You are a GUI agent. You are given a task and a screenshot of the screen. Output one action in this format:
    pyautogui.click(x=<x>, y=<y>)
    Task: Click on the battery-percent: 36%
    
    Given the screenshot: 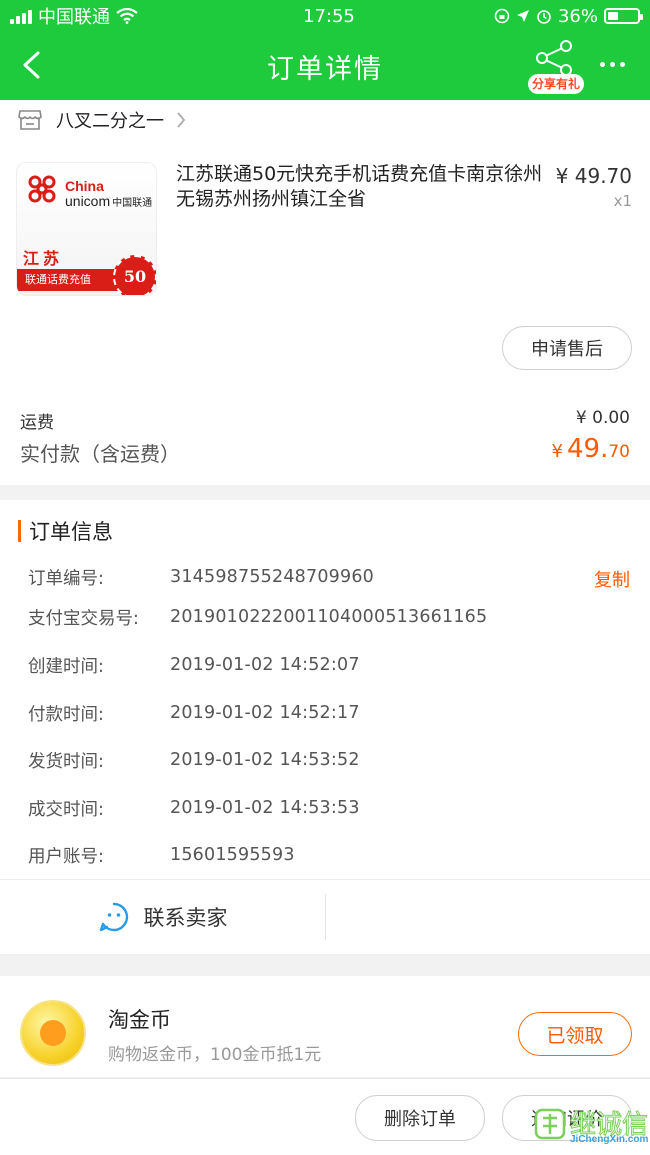 What is the action you would take?
    pyautogui.click(x=577, y=16)
    